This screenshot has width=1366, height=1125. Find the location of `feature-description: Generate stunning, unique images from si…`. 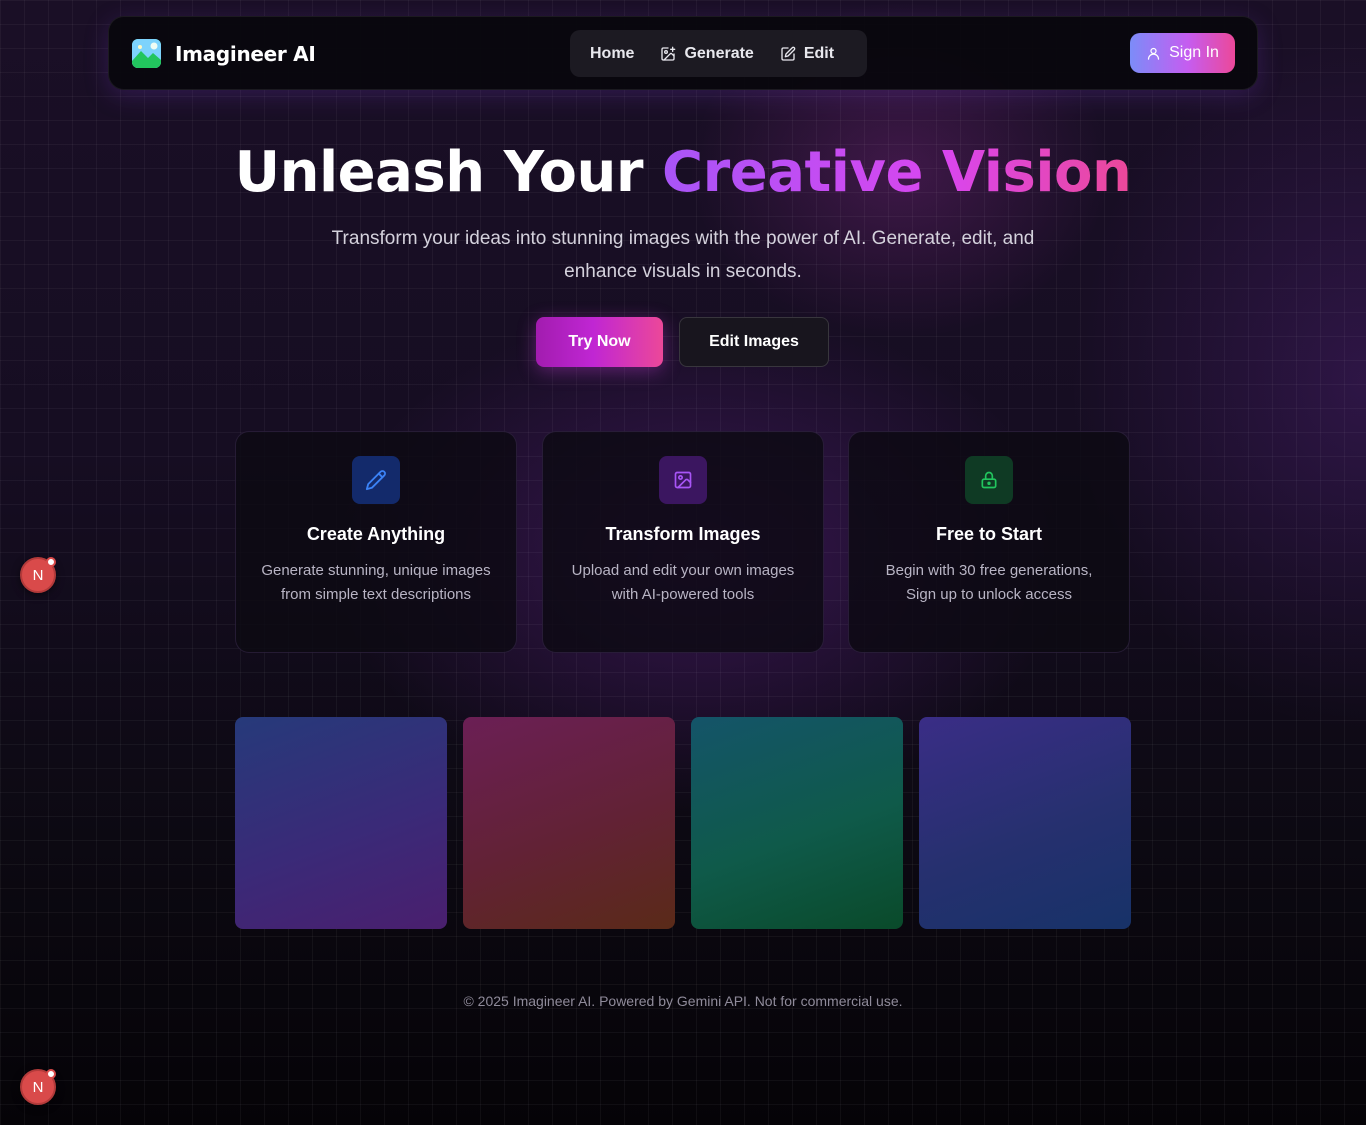

feature-description: Generate stunning, unique images from si… is located at coordinates (376, 582).